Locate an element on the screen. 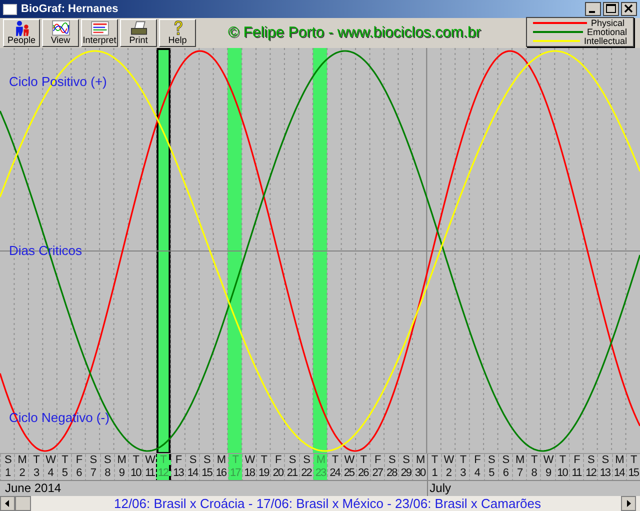  toolbar-button: Help is located at coordinates (177, 33).